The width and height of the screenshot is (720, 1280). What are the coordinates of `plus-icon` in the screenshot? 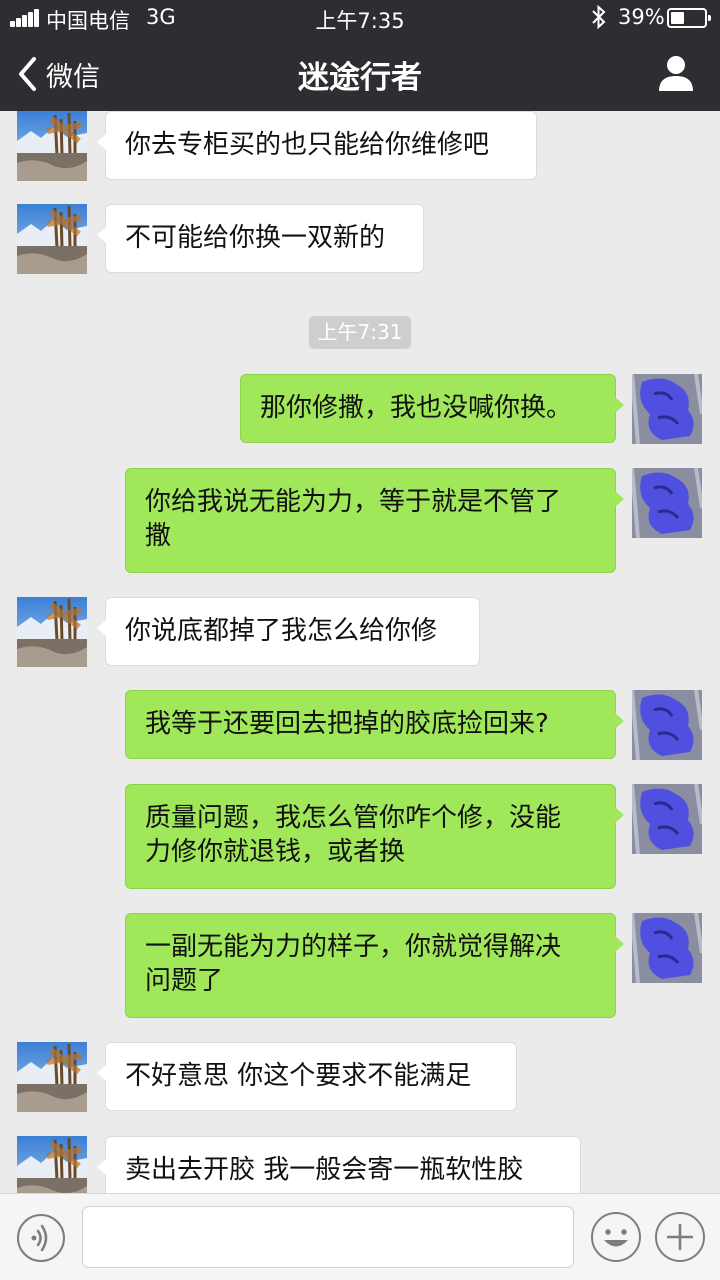 It's located at (680, 1237).